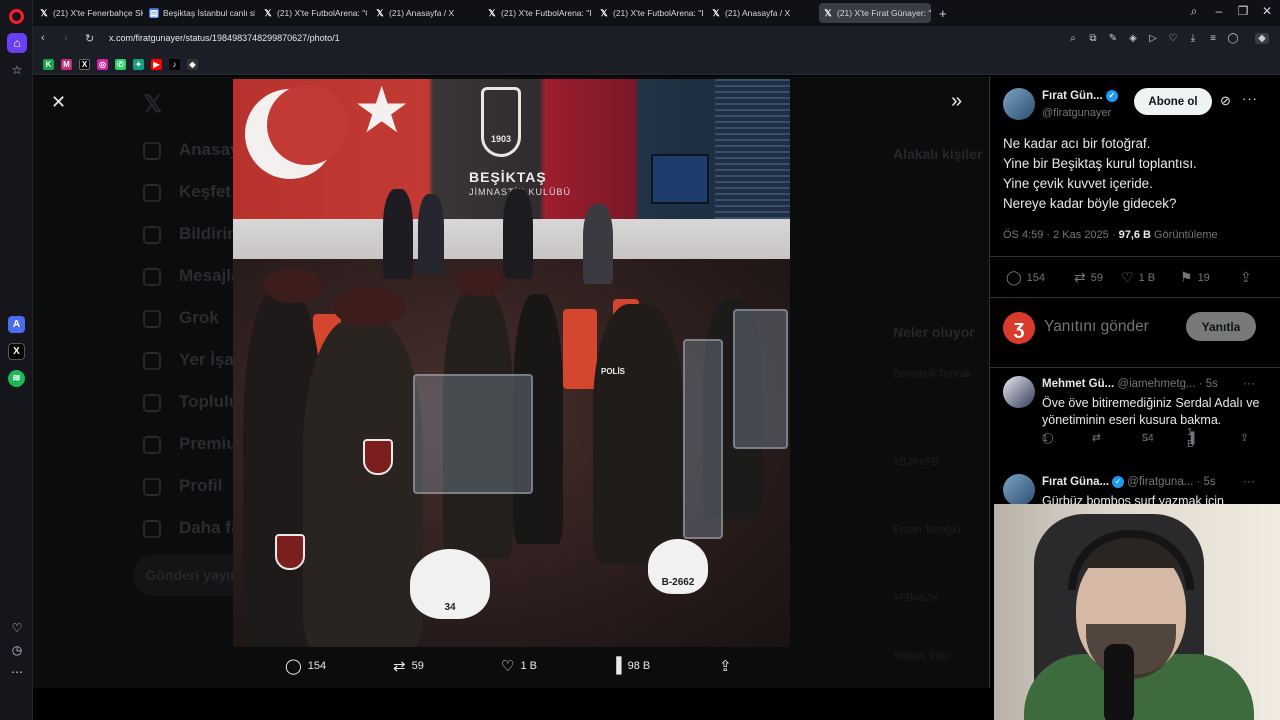  Describe the element at coordinates (16, 324) in the screenshot. I see `aria-icon: A` at that location.